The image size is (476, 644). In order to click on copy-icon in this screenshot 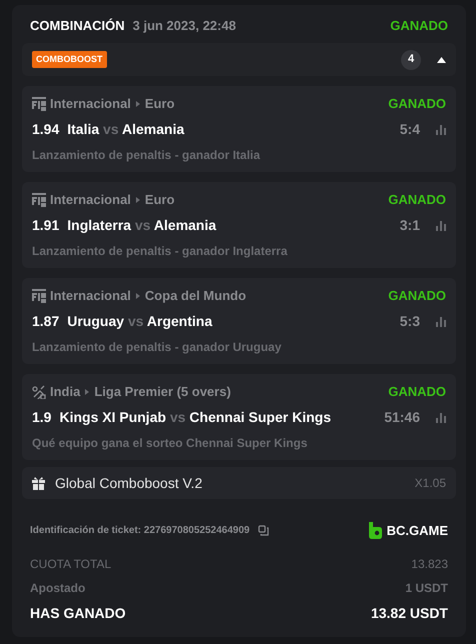, I will do `click(263, 530)`.